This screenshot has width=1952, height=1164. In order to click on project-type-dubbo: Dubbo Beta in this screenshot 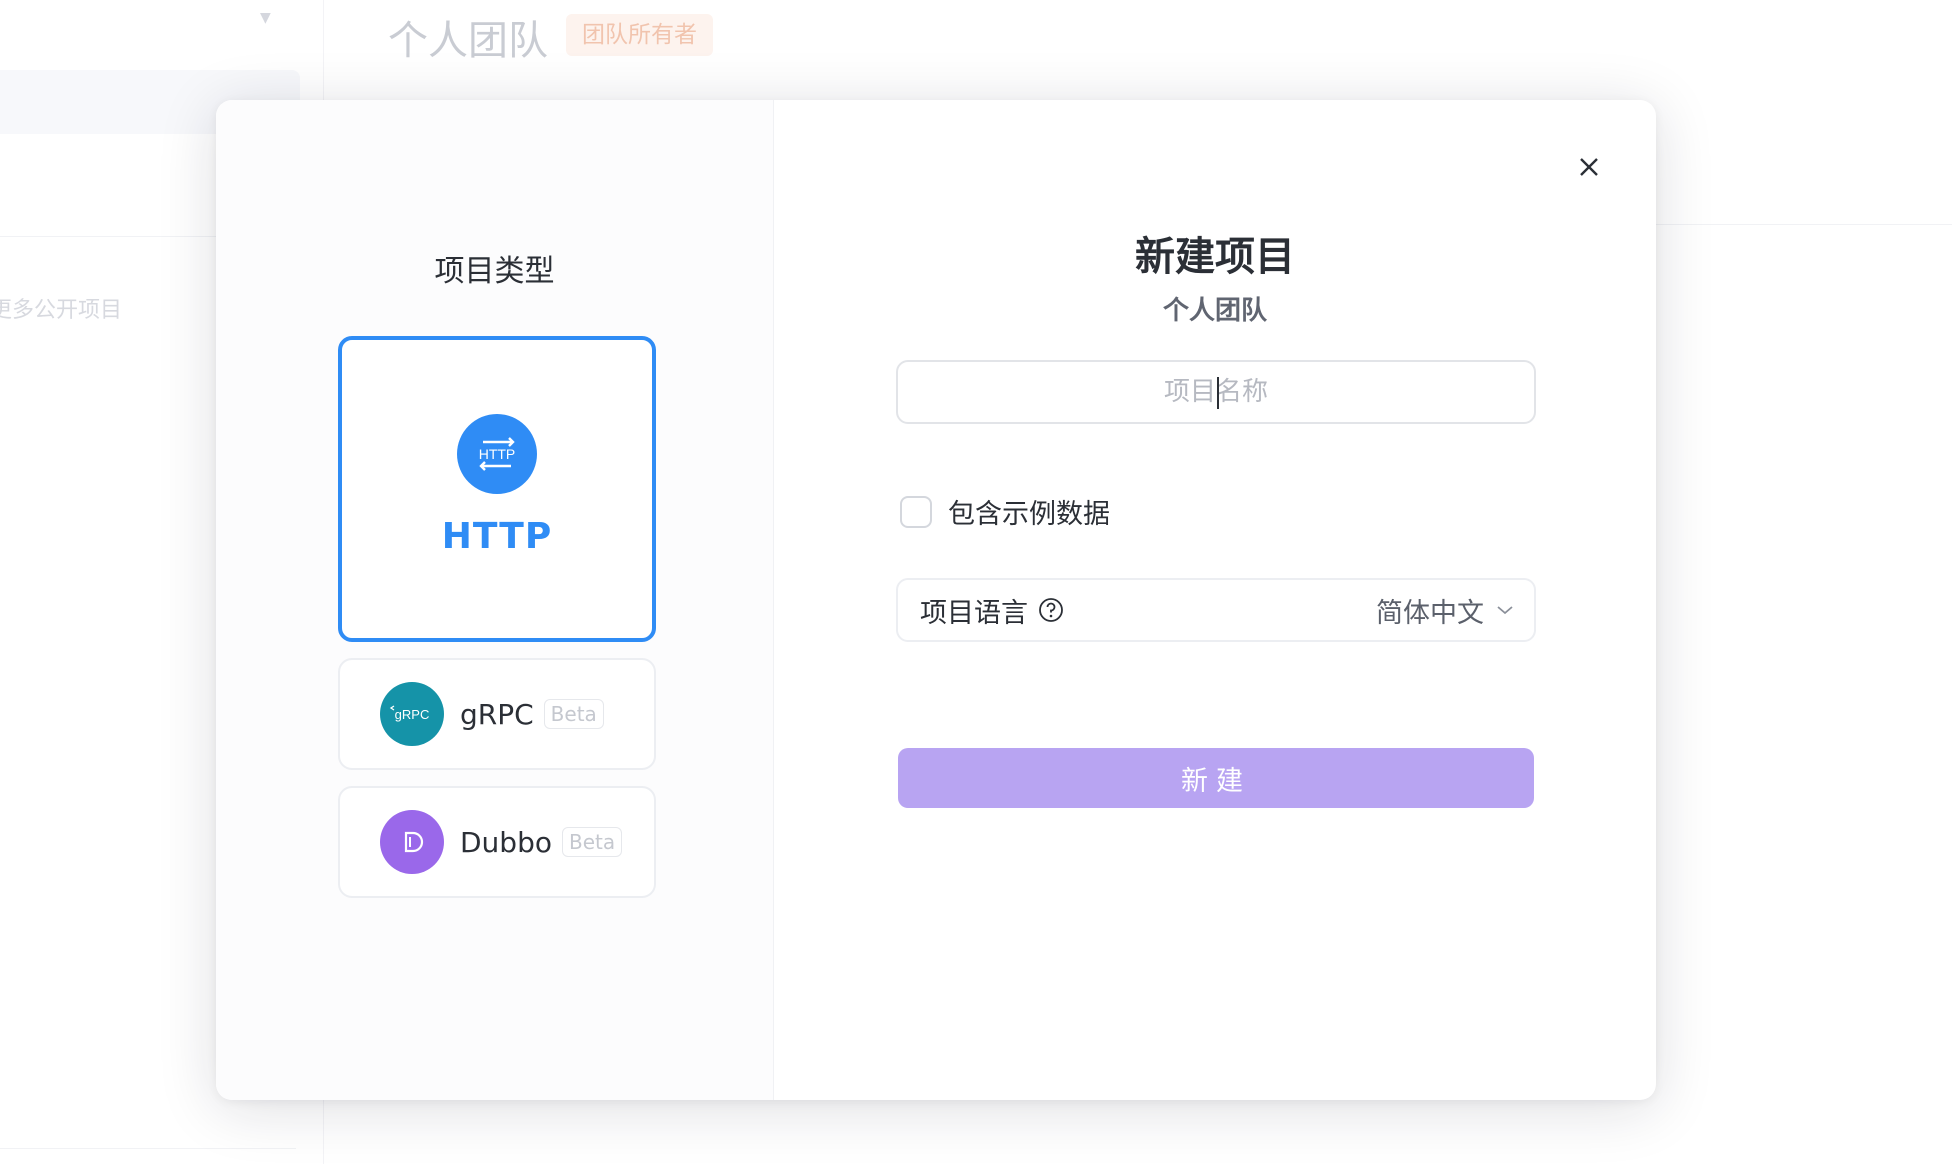, I will do `click(497, 842)`.